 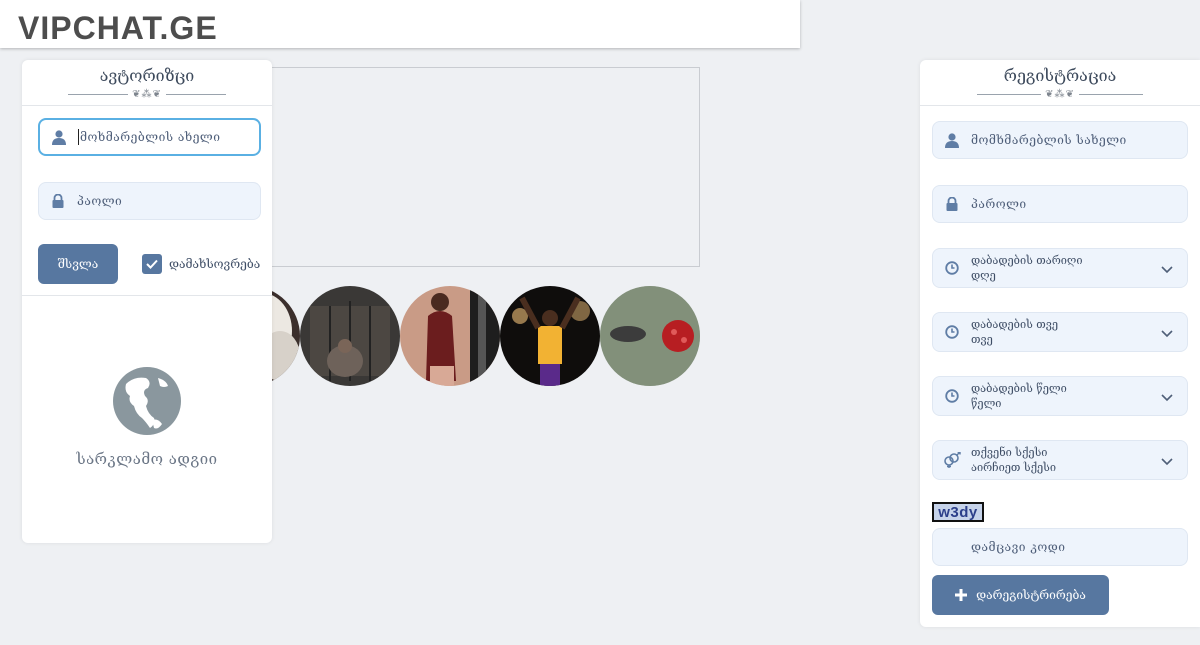 I want to click on captcha-input: დამცავი კოდი, so click(x=1018, y=547).